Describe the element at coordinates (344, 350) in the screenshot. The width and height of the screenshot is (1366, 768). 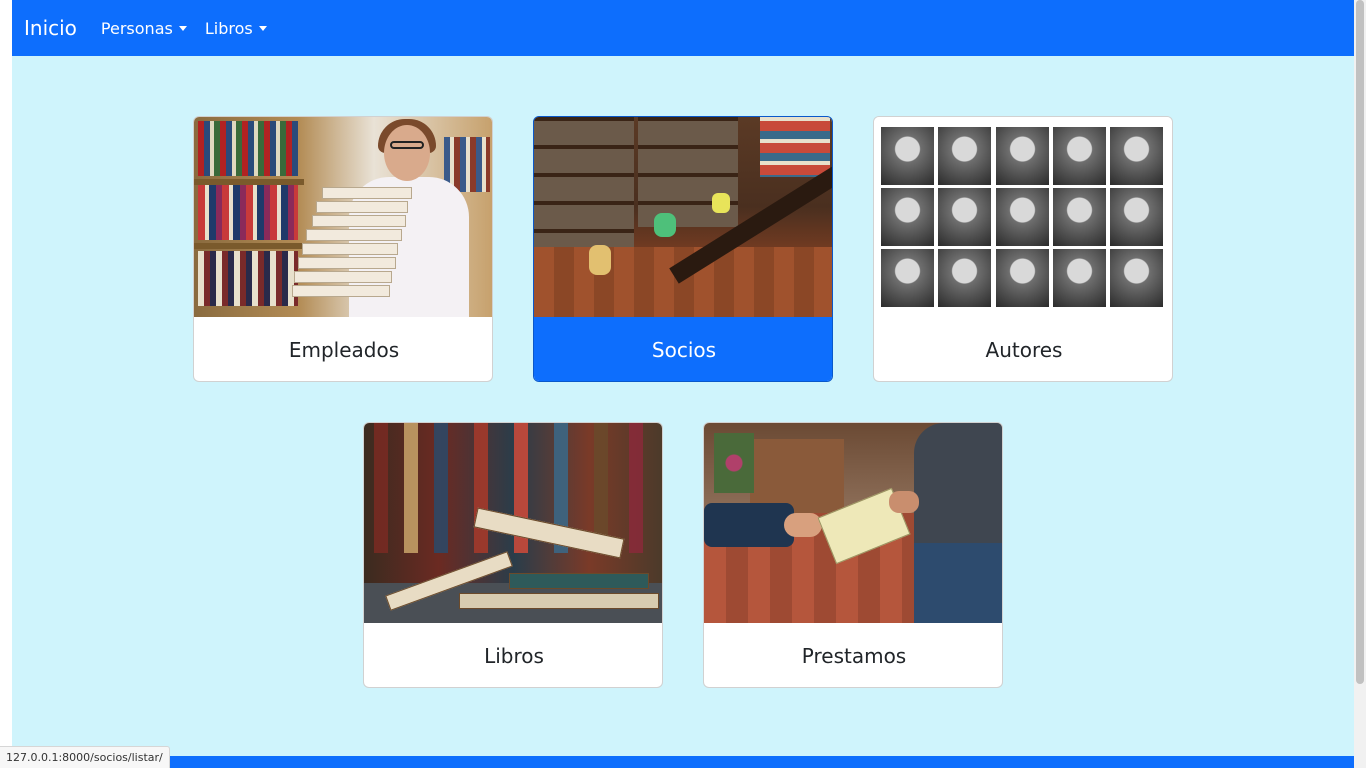
I see `card-label: Empleados` at that location.